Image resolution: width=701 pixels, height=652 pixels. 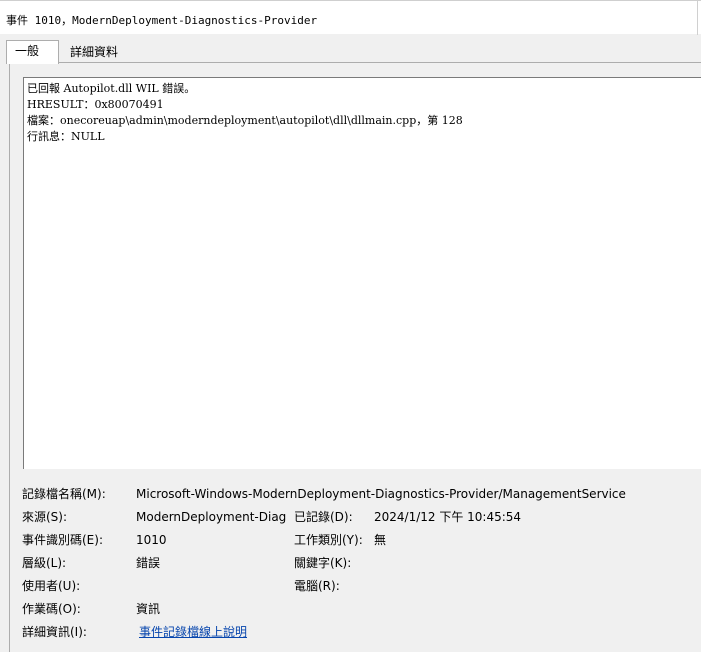 What do you see at coordinates (323, 517) in the screenshot?
I see `logged-label: 已記錄(D):` at bounding box center [323, 517].